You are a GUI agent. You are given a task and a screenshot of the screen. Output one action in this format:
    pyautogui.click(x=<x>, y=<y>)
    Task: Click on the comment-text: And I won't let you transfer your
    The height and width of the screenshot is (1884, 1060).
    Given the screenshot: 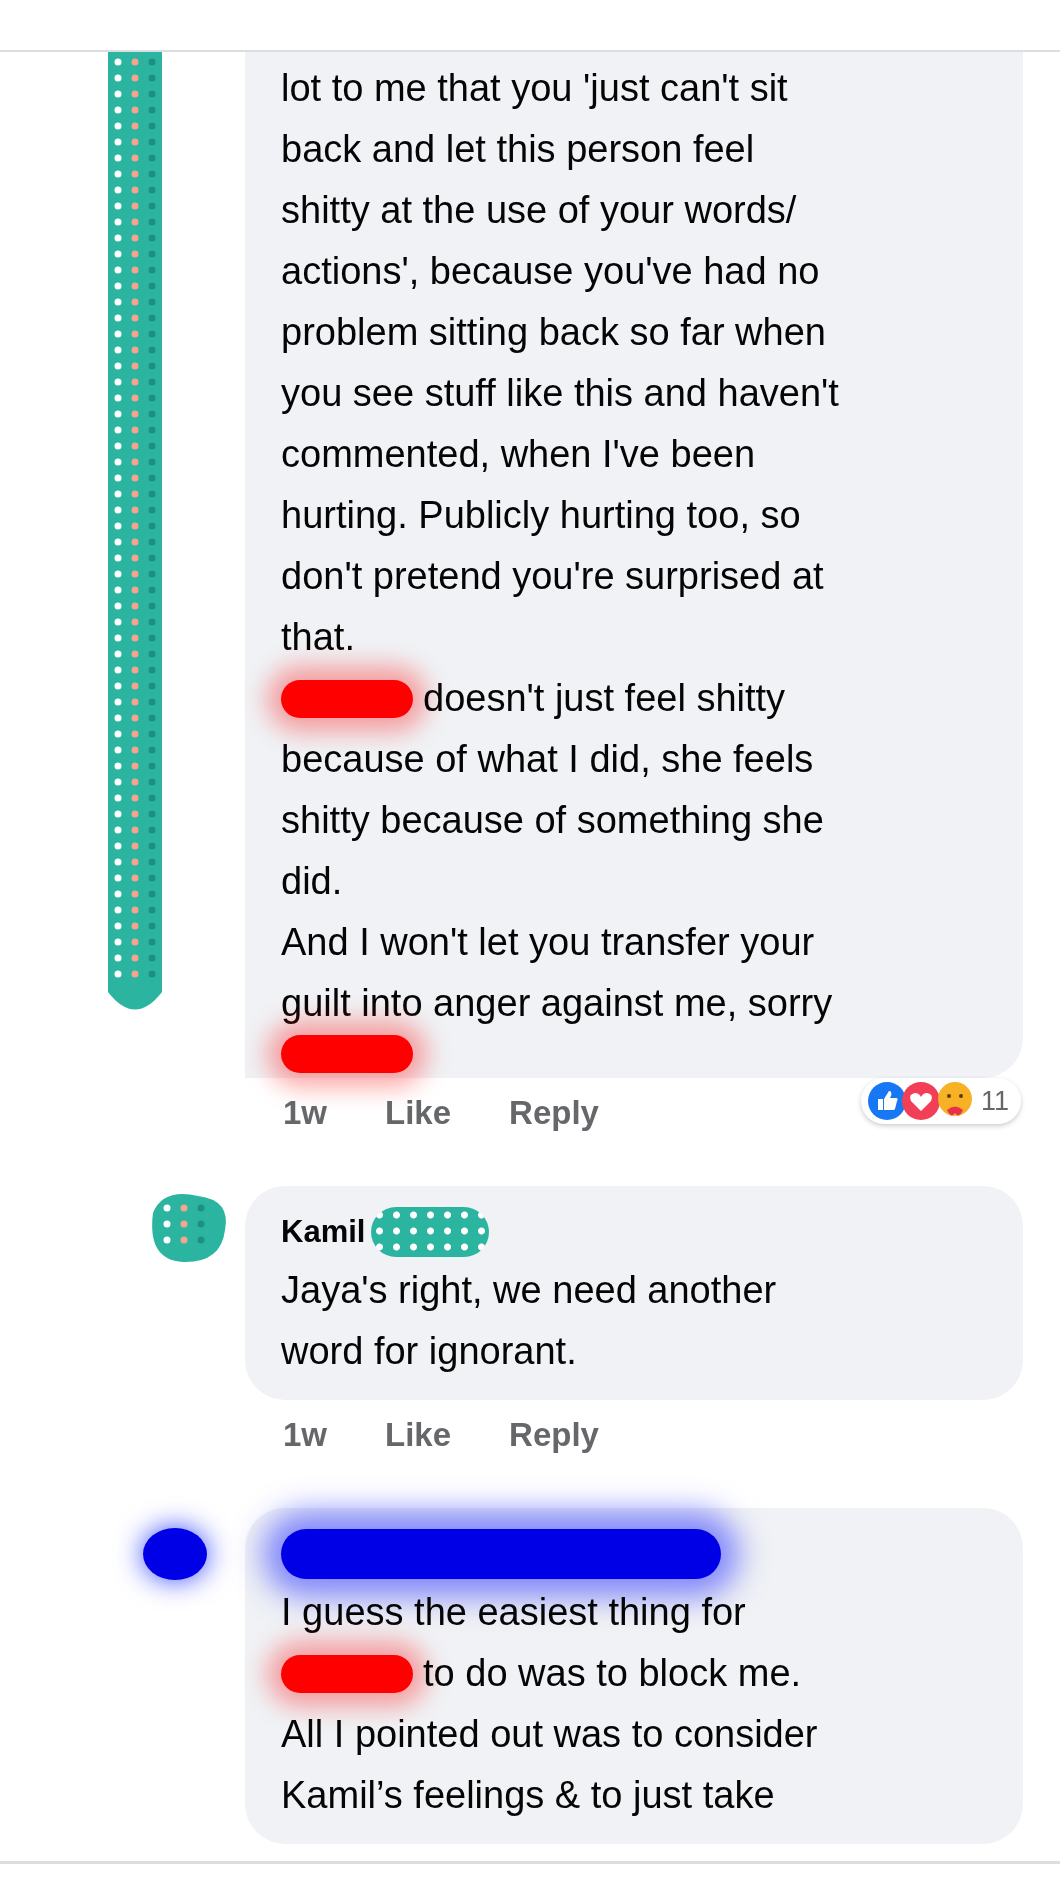 What is the action you would take?
    pyautogui.click(x=548, y=942)
    